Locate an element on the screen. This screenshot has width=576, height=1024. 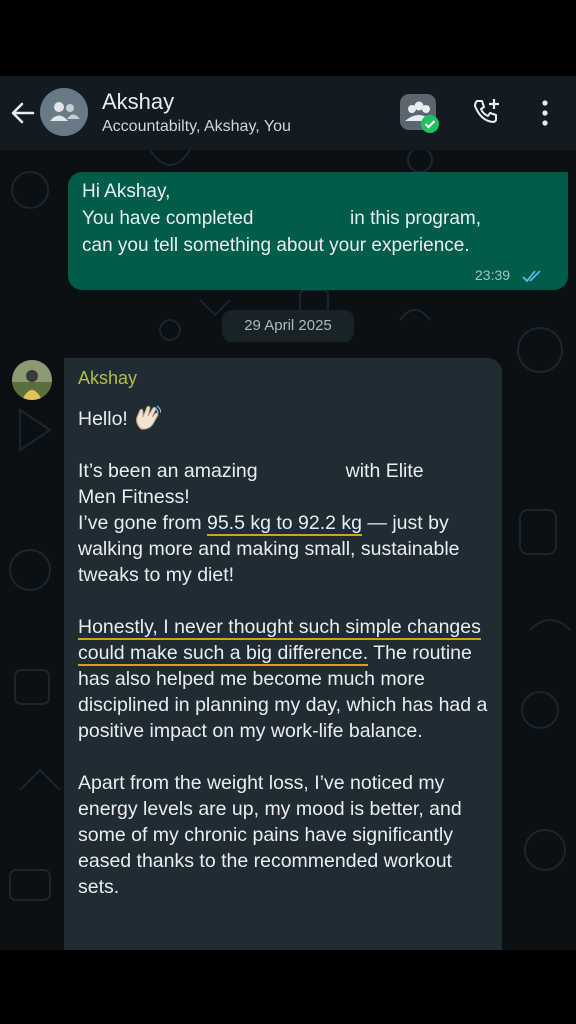
chat-subtitle: Accountabilty, Akshay, You is located at coordinates (196, 127).